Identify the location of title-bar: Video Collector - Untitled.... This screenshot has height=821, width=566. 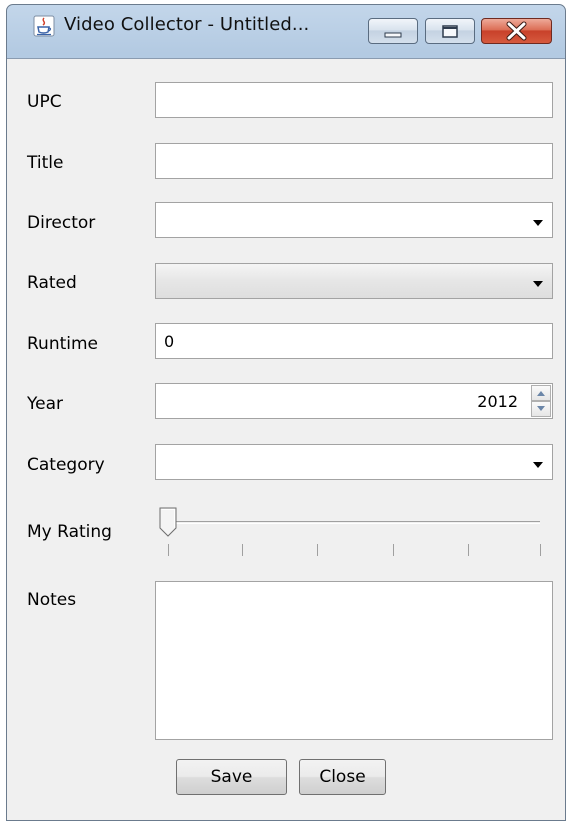
(286, 25).